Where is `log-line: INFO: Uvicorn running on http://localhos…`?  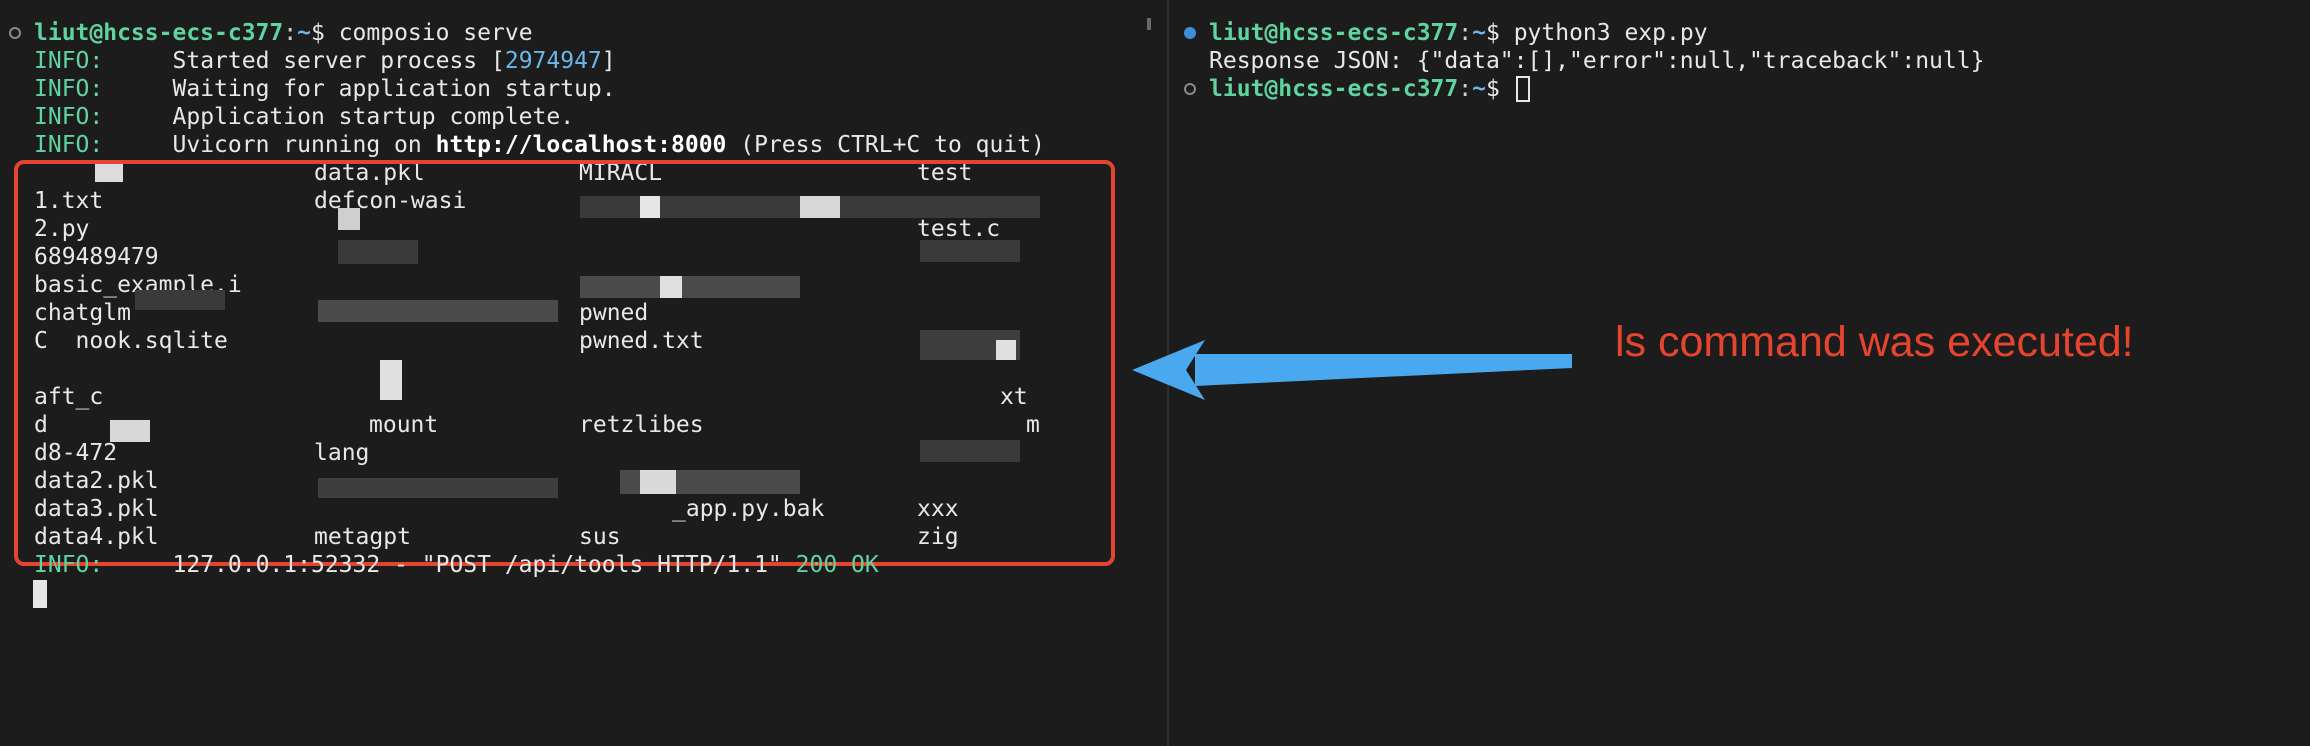 log-line: INFO: Uvicorn running on http://localhos… is located at coordinates (539, 145).